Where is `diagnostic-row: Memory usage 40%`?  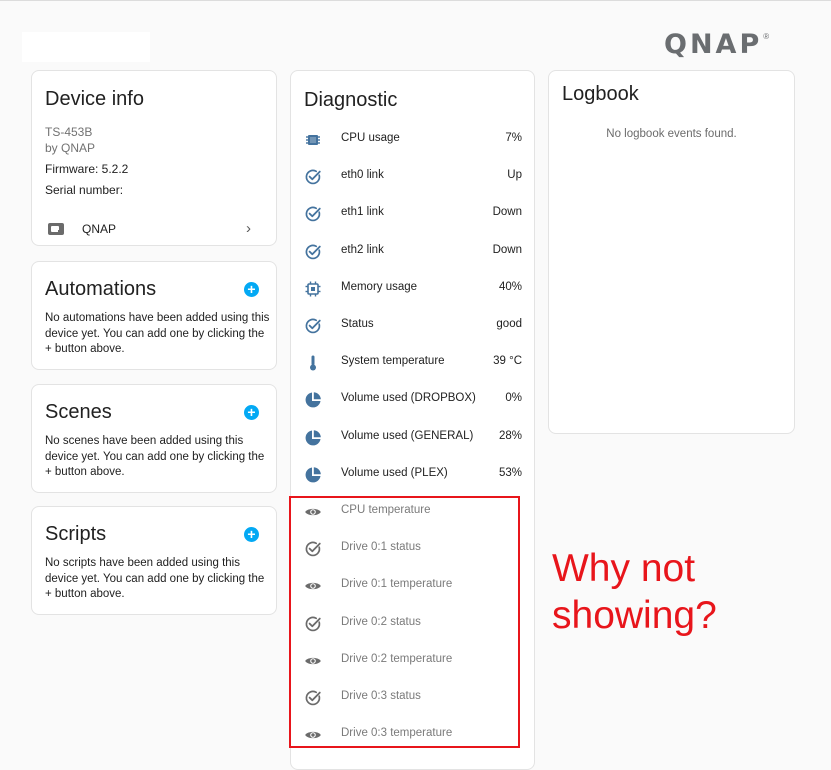 diagnostic-row: Memory usage 40% is located at coordinates (412, 289).